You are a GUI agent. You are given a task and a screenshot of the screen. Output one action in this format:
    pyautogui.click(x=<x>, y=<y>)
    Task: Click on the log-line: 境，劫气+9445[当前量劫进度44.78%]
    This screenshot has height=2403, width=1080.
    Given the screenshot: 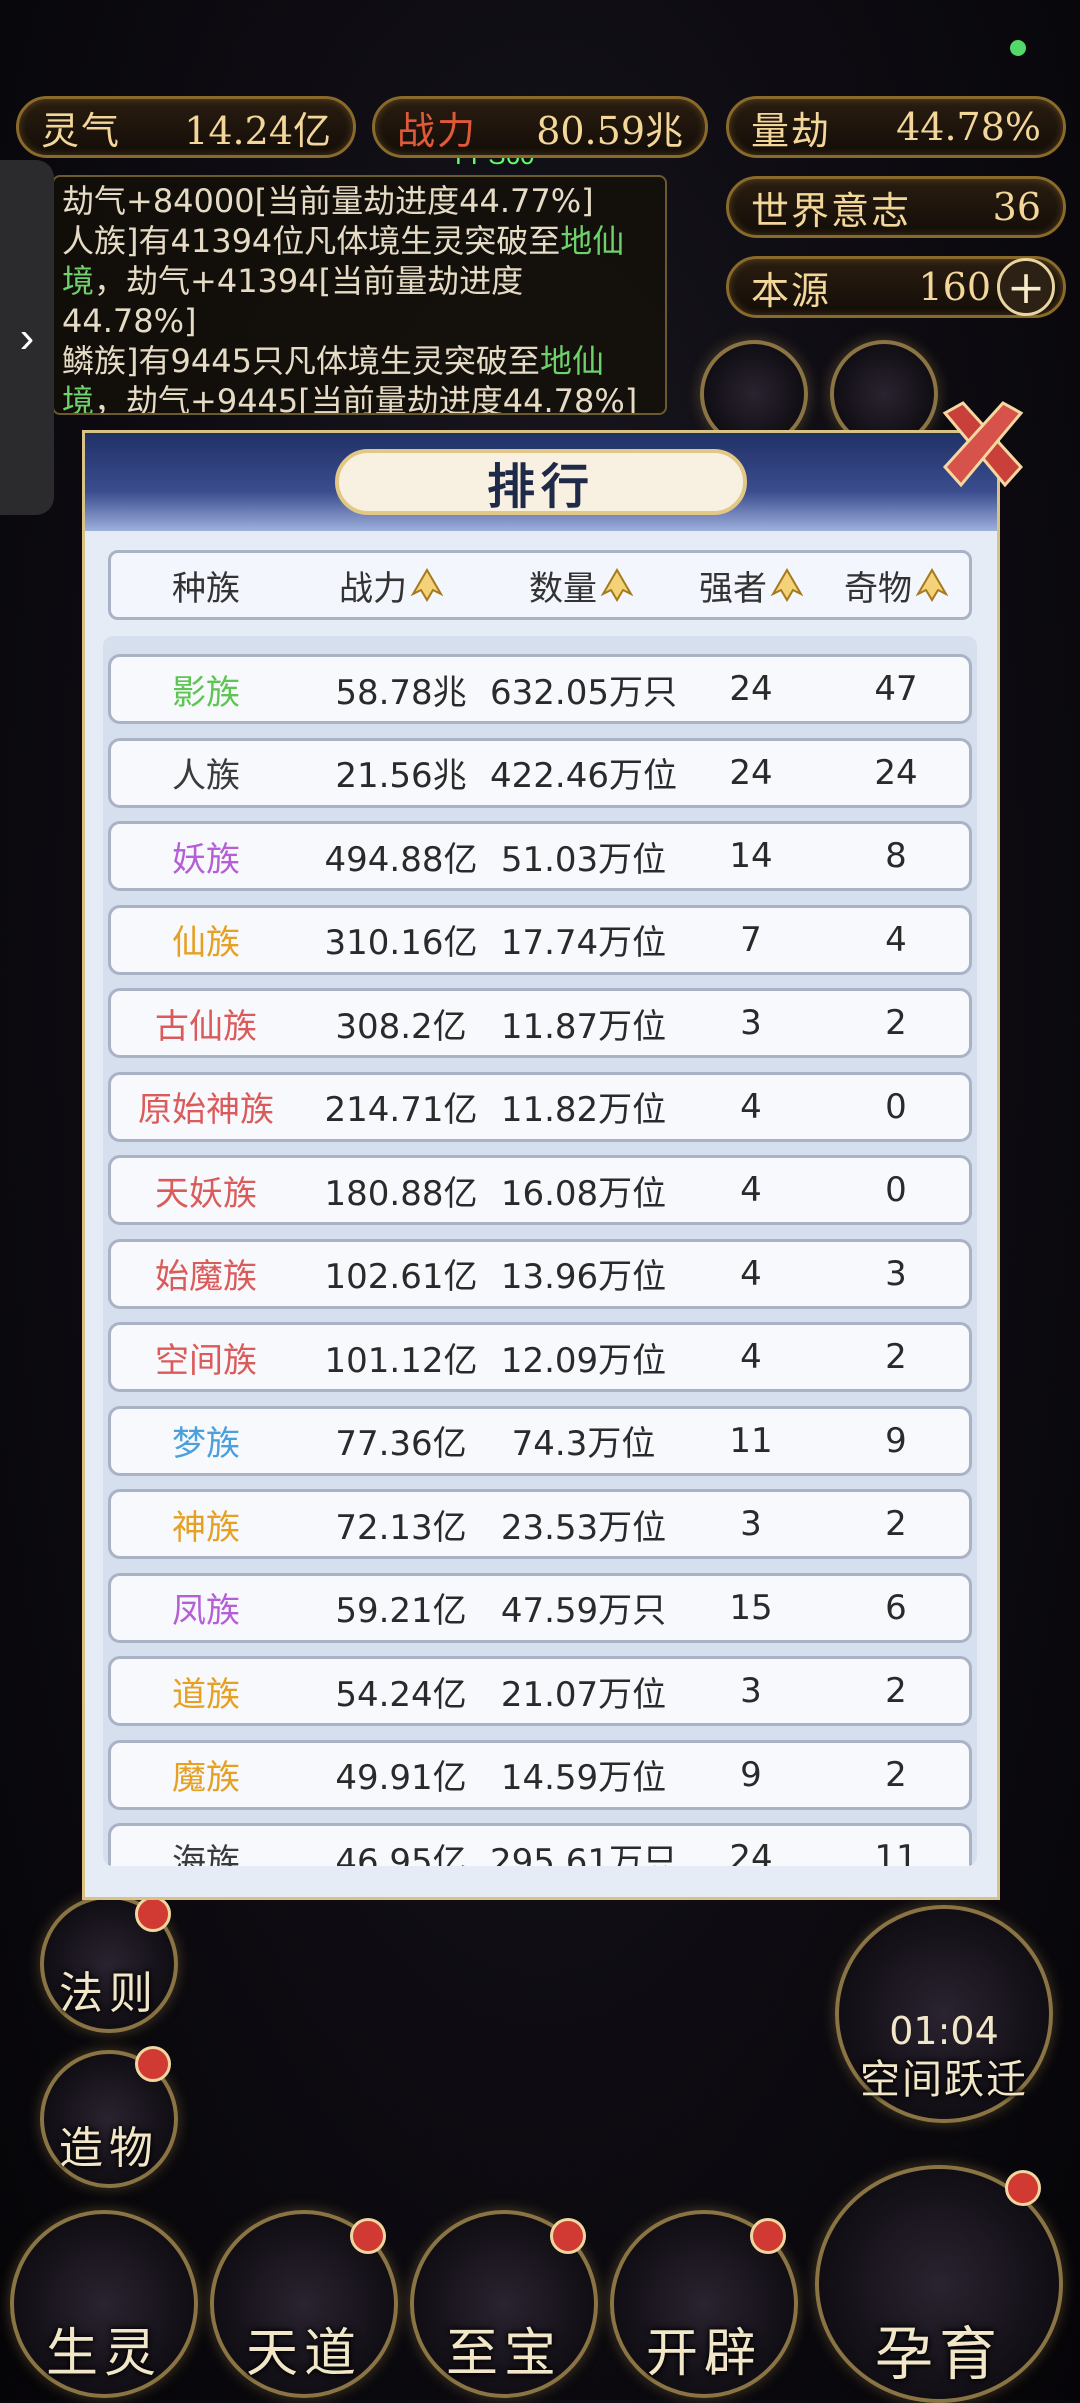 What is the action you would take?
    pyautogui.click(x=350, y=398)
    